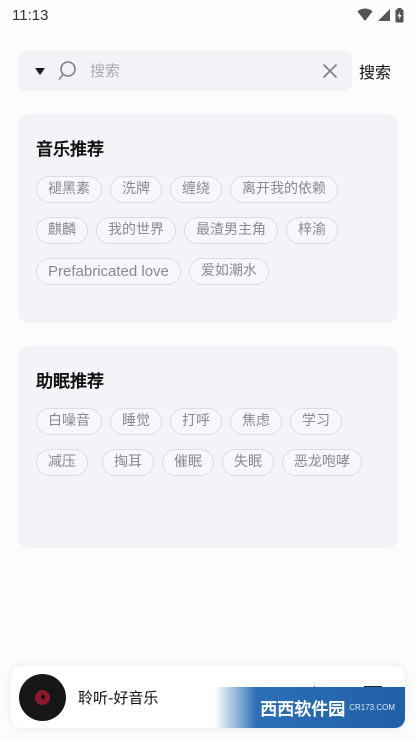  I want to click on status-icons, so click(380, 15).